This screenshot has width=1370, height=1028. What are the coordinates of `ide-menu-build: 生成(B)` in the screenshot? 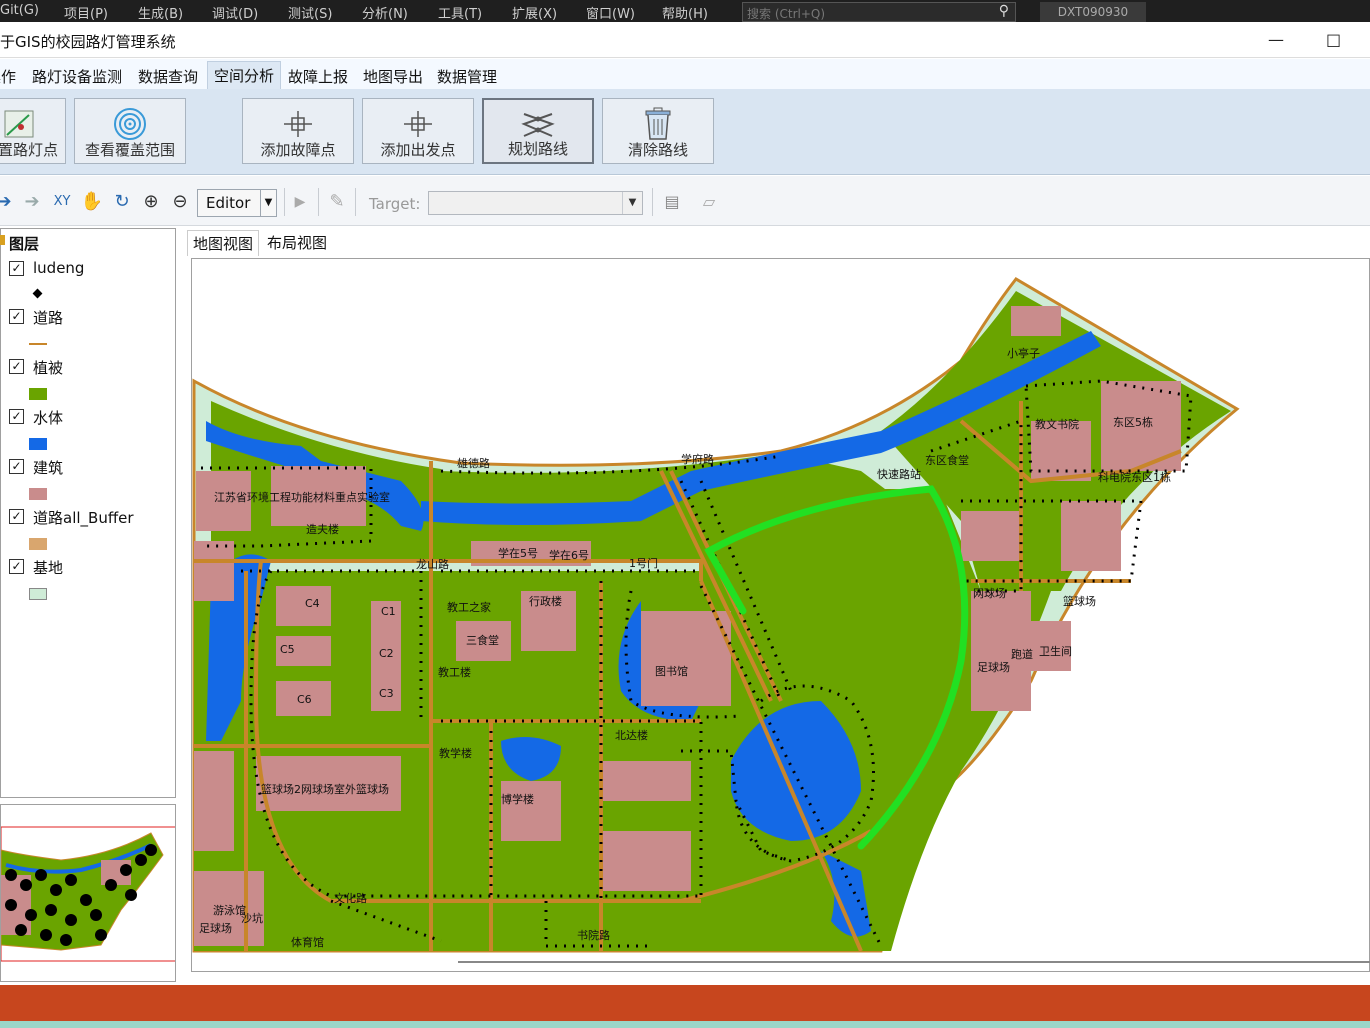 It's located at (160, 12).